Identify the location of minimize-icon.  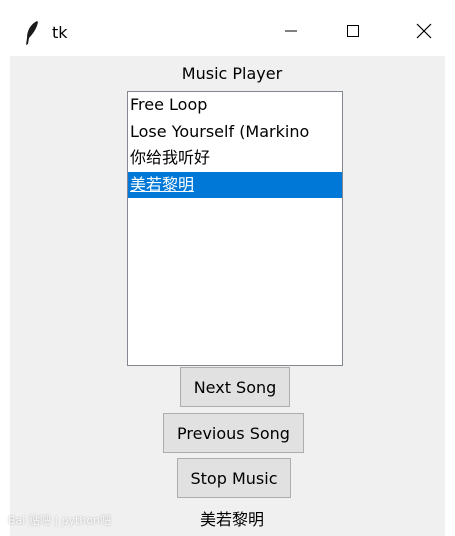
(291, 31).